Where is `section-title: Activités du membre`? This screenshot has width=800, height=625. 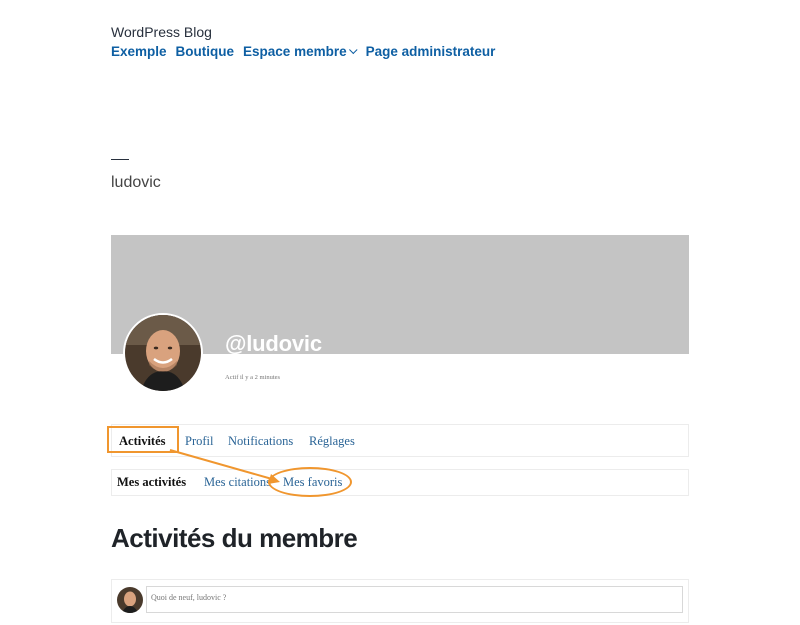 section-title: Activités du membre is located at coordinates (234, 538).